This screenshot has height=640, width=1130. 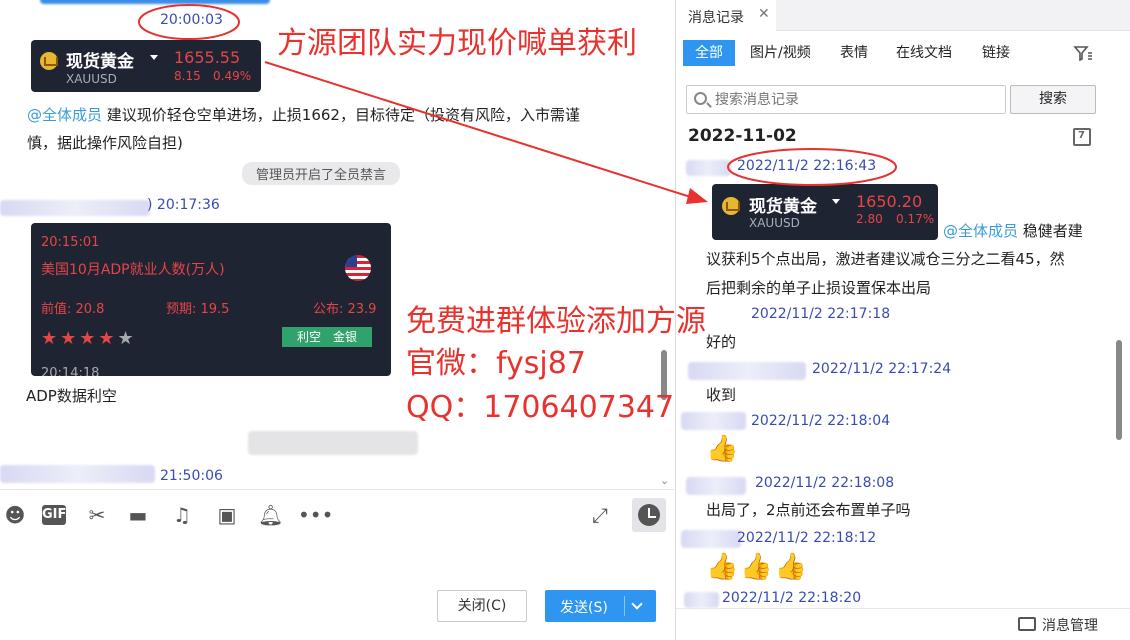 What do you see at coordinates (854, 53) in the screenshot?
I see `filter-stickers: 表情` at bounding box center [854, 53].